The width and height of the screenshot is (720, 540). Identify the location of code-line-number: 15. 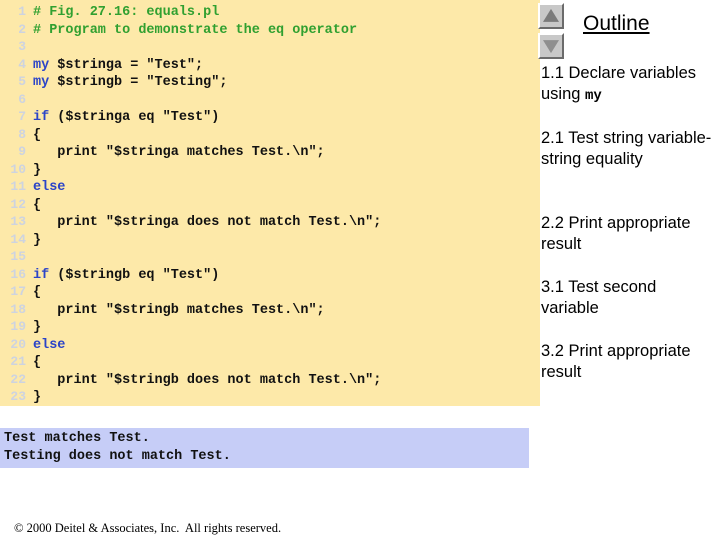
(18, 256).